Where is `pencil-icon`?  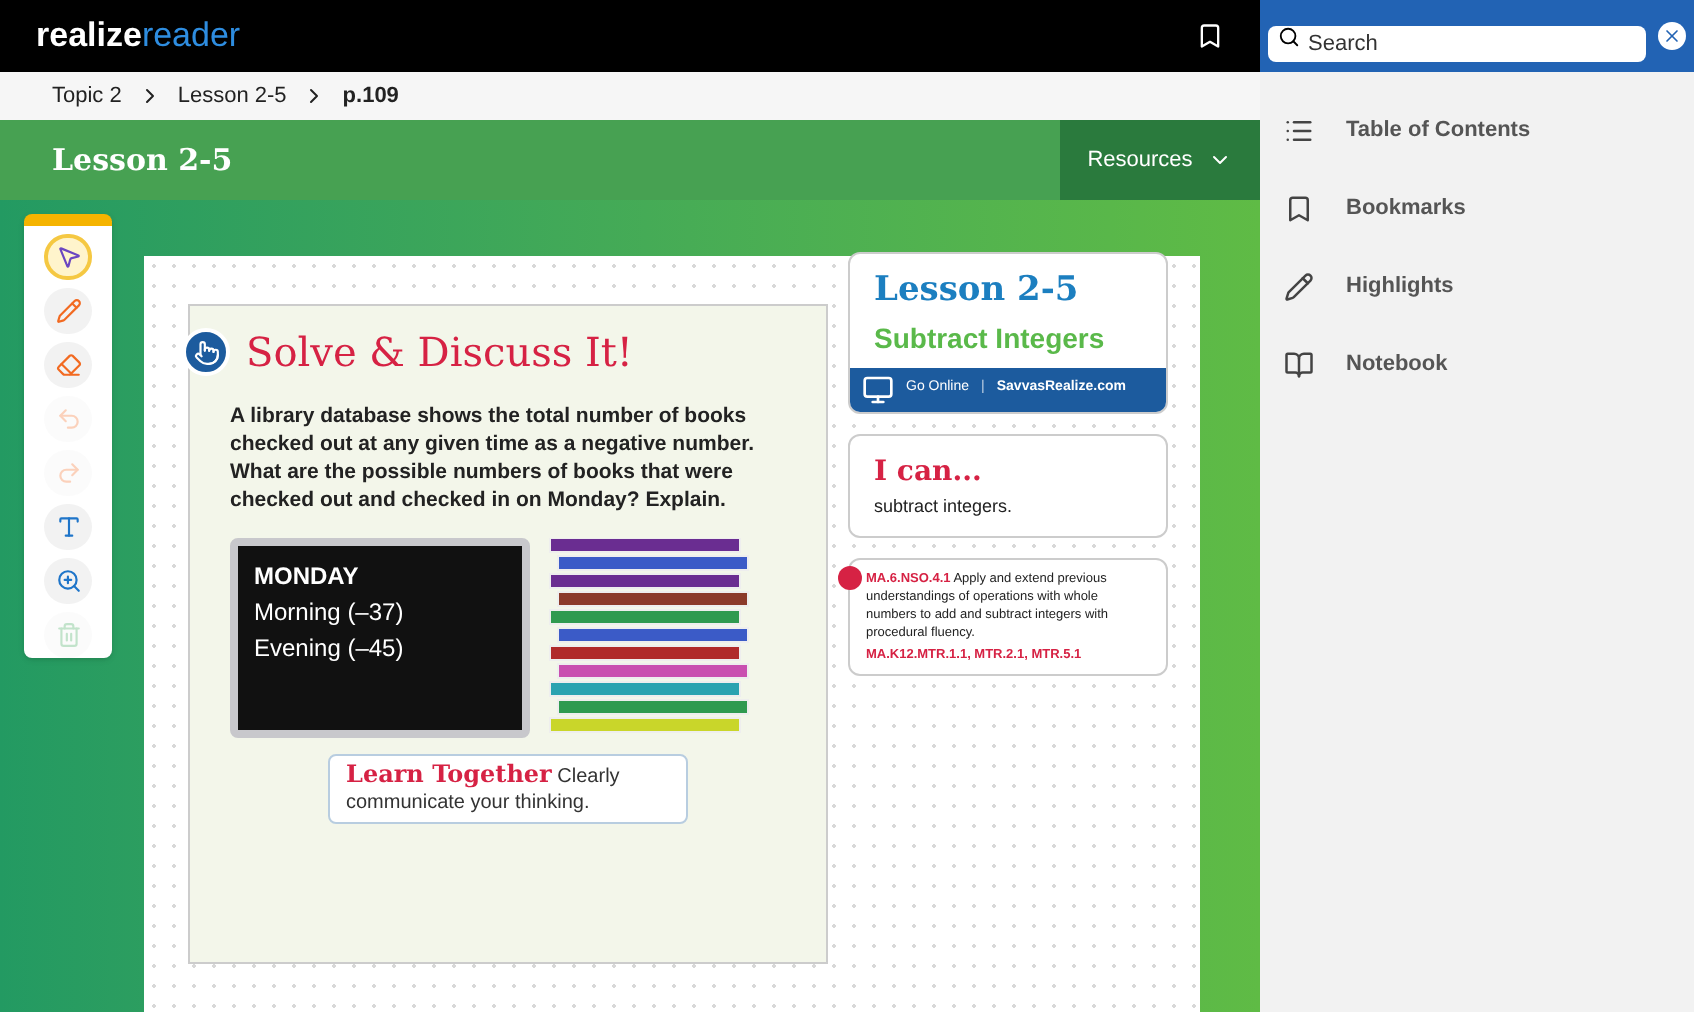
pencil-icon is located at coordinates (68, 311).